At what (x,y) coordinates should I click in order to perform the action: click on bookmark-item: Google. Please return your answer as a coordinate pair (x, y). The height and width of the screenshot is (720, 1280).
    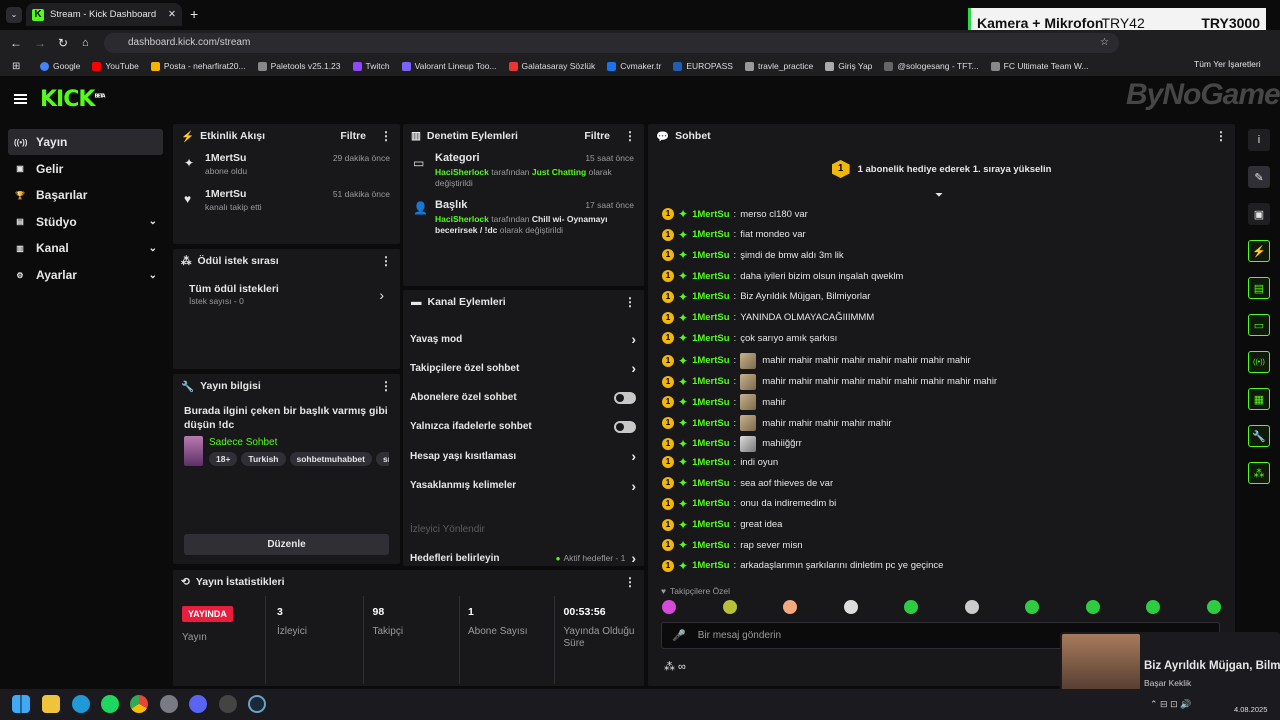
    Looking at the image, I should click on (60, 66).